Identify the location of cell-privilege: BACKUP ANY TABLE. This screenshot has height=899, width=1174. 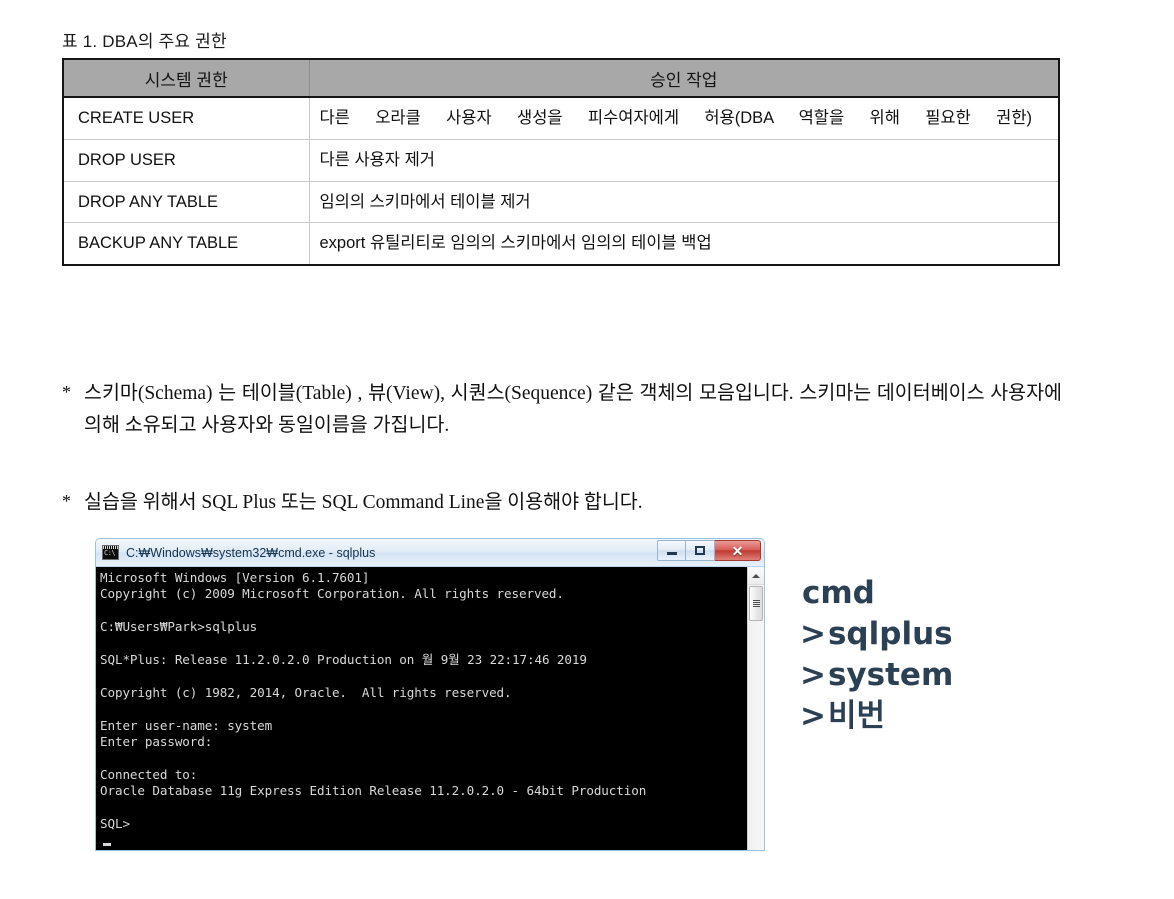
(186, 243).